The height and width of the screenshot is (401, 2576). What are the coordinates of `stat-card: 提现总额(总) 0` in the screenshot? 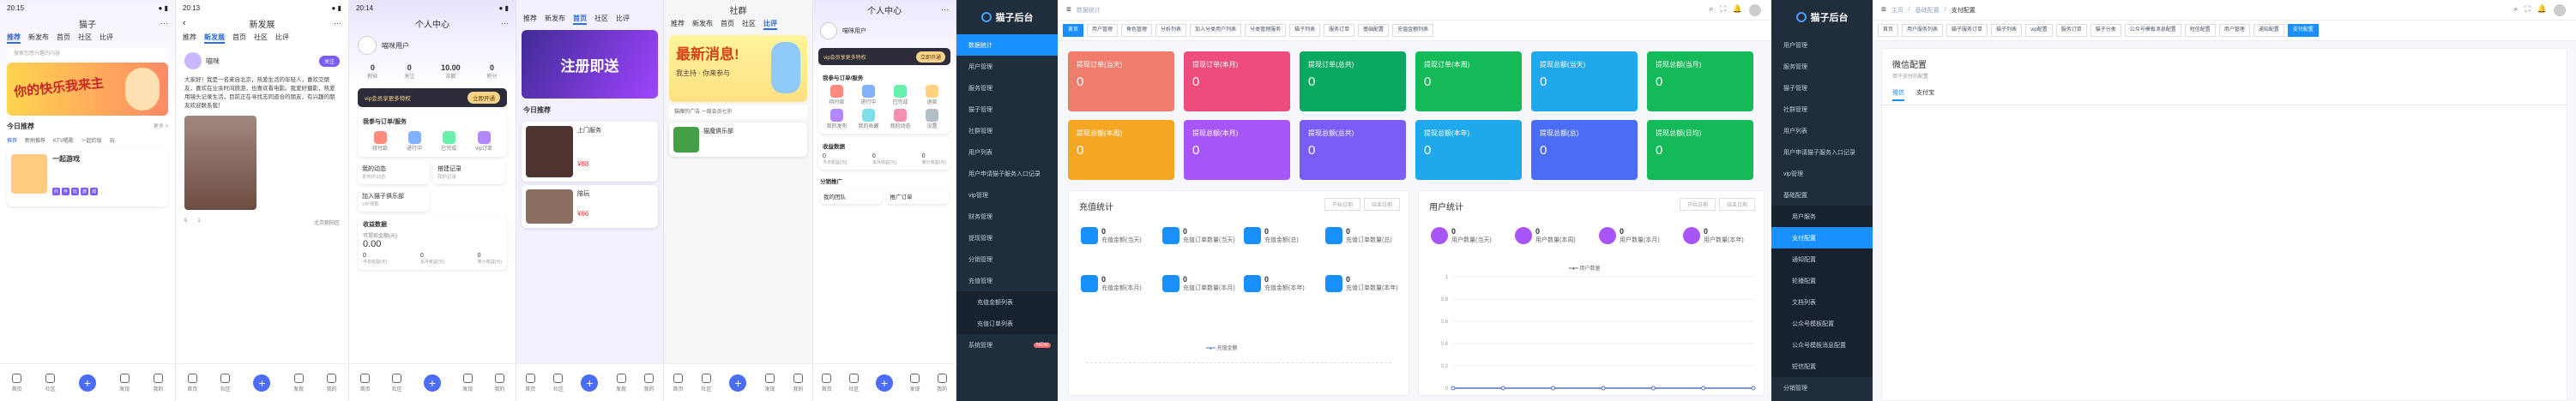 It's located at (1584, 150).